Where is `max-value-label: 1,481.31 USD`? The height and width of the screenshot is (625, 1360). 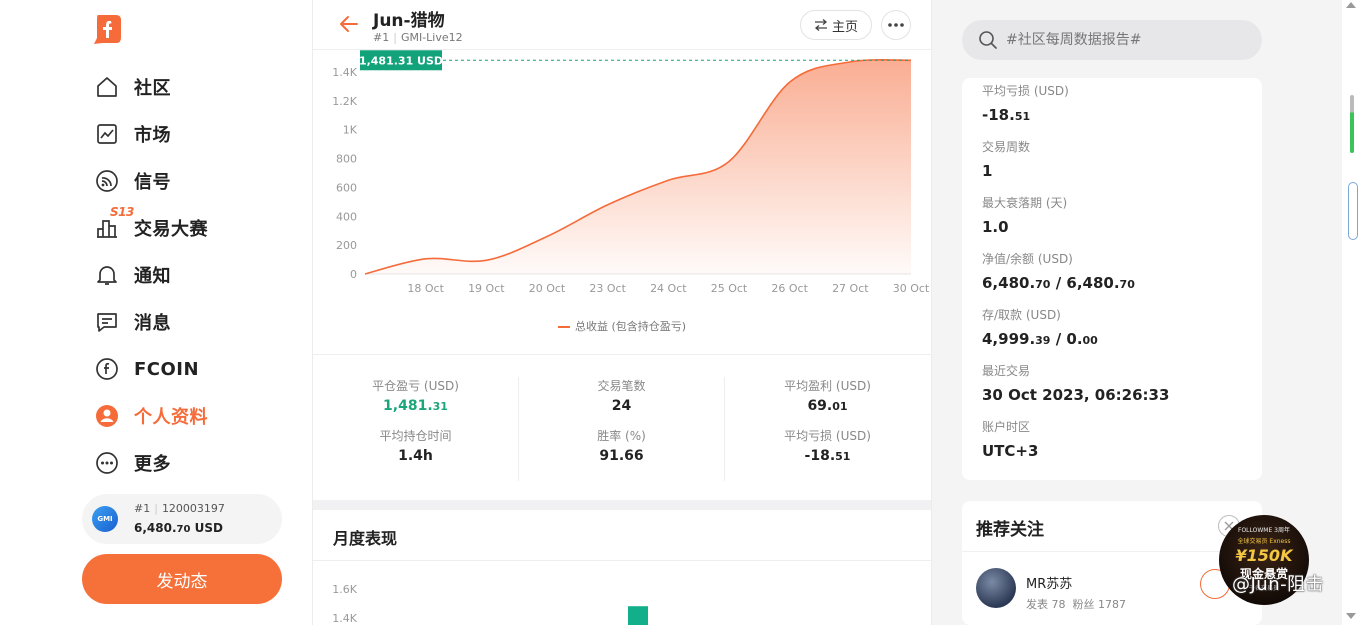 max-value-label: 1,481.31 USD is located at coordinates (401, 60).